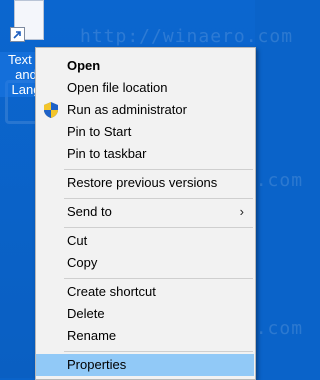 Image resolution: width=320 pixels, height=380 pixels. Describe the element at coordinates (27, 21) in the screenshot. I see `text-file-icon` at that location.